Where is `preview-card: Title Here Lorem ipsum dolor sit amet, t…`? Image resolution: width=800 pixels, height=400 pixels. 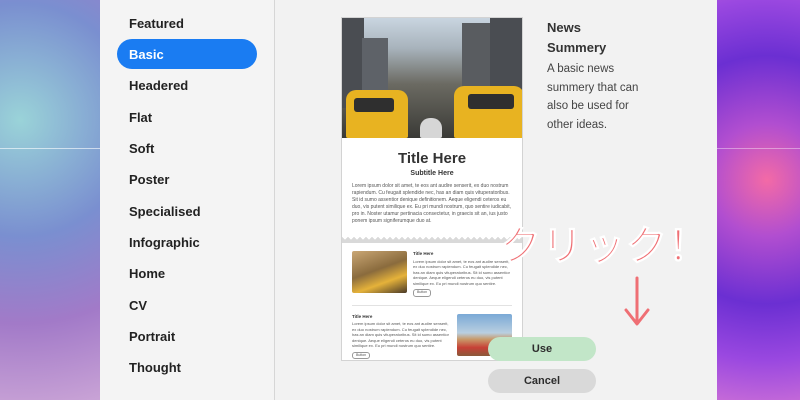 preview-card: Title Here Lorem ipsum dolor sit amet, t… is located at coordinates (432, 270).